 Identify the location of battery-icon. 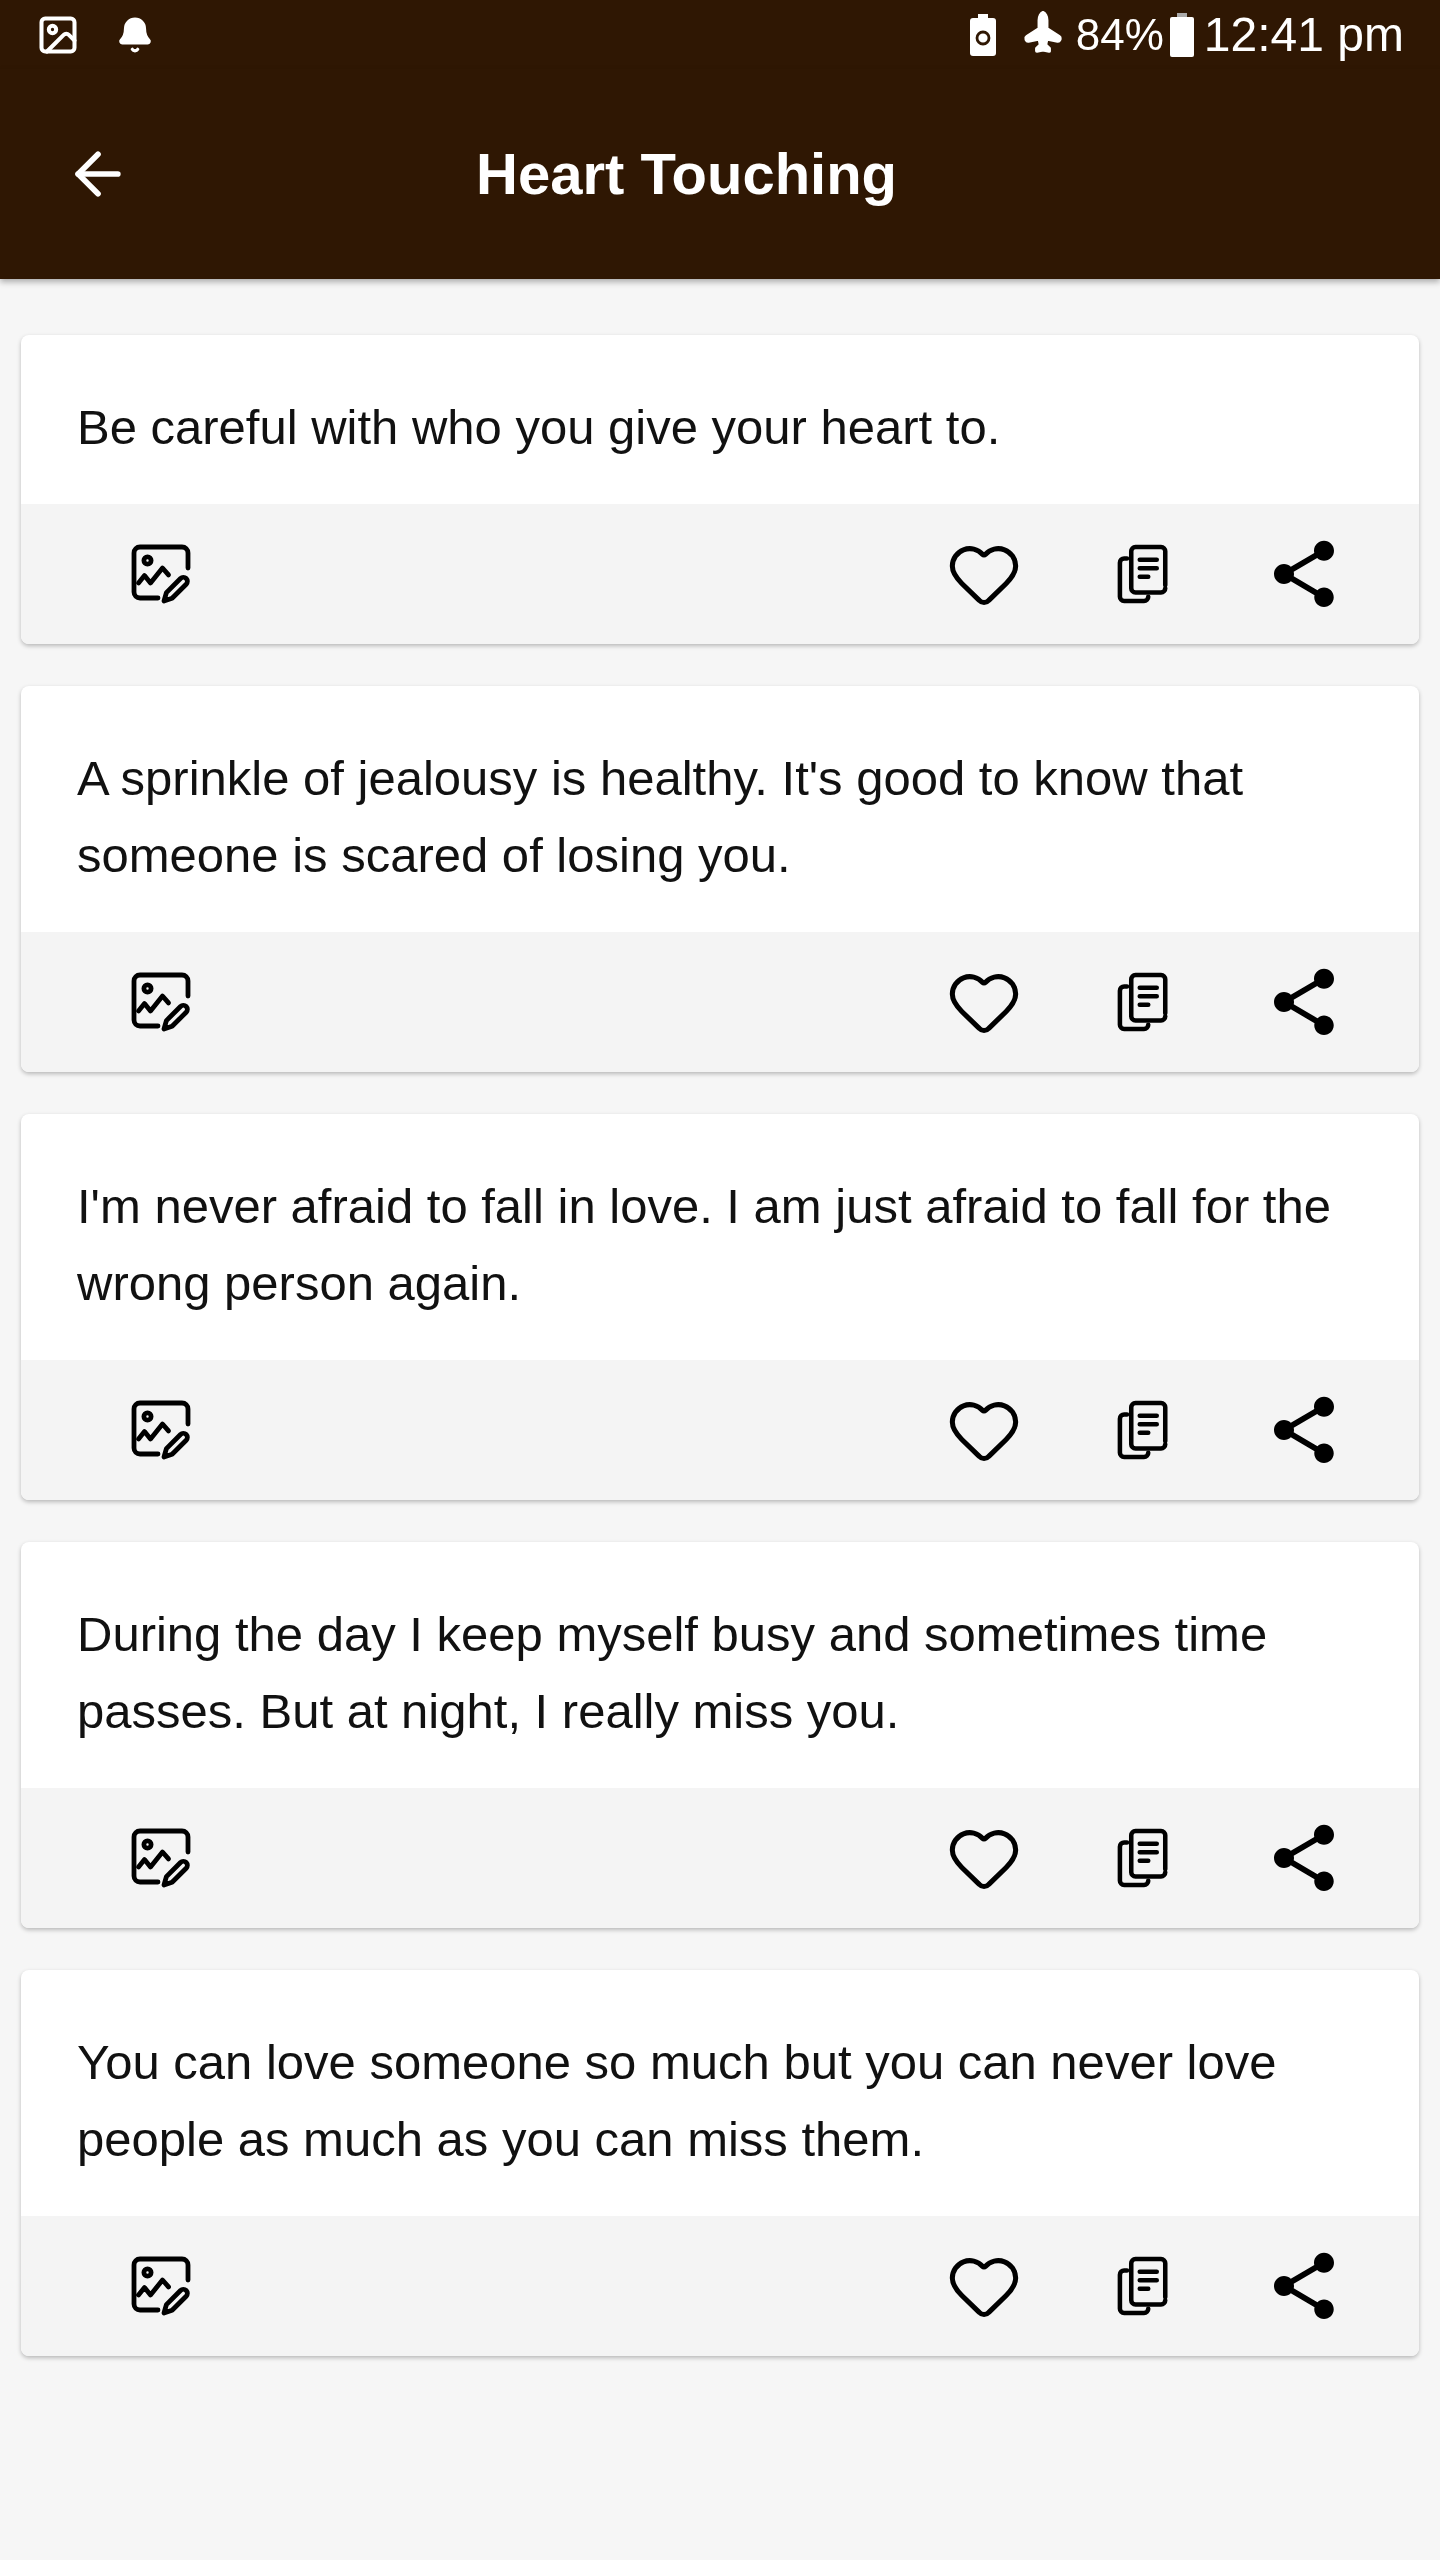
(1181, 34).